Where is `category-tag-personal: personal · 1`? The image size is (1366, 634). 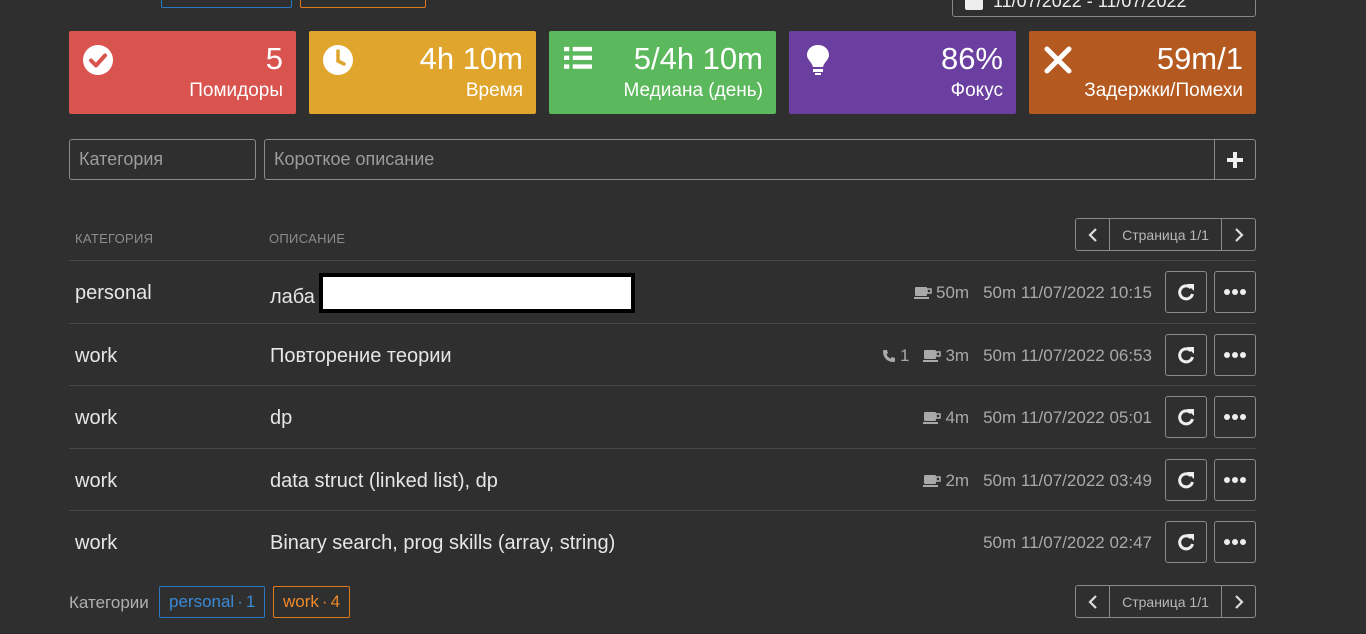
category-tag-personal: personal · 1 is located at coordinates (212, 602).